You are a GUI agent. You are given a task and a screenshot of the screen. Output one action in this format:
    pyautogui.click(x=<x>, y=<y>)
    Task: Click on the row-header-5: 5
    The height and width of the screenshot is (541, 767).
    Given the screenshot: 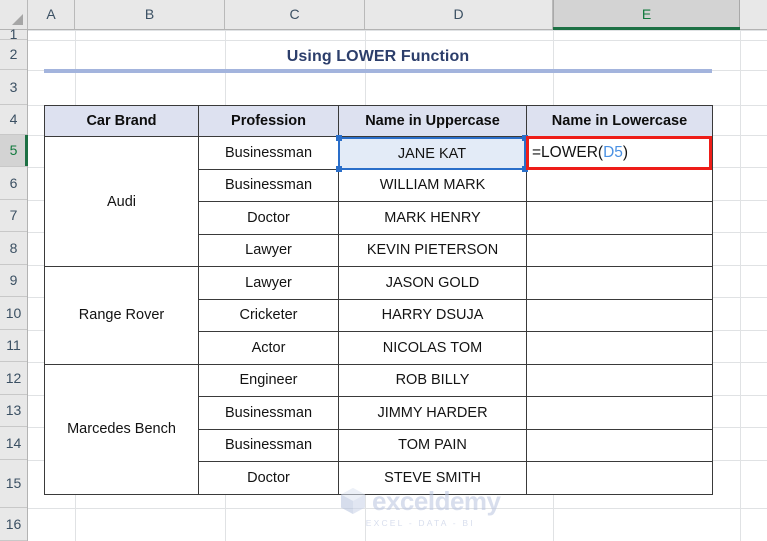 What is the action you would take?
    pyautogui.click(x=14, y=151)
    